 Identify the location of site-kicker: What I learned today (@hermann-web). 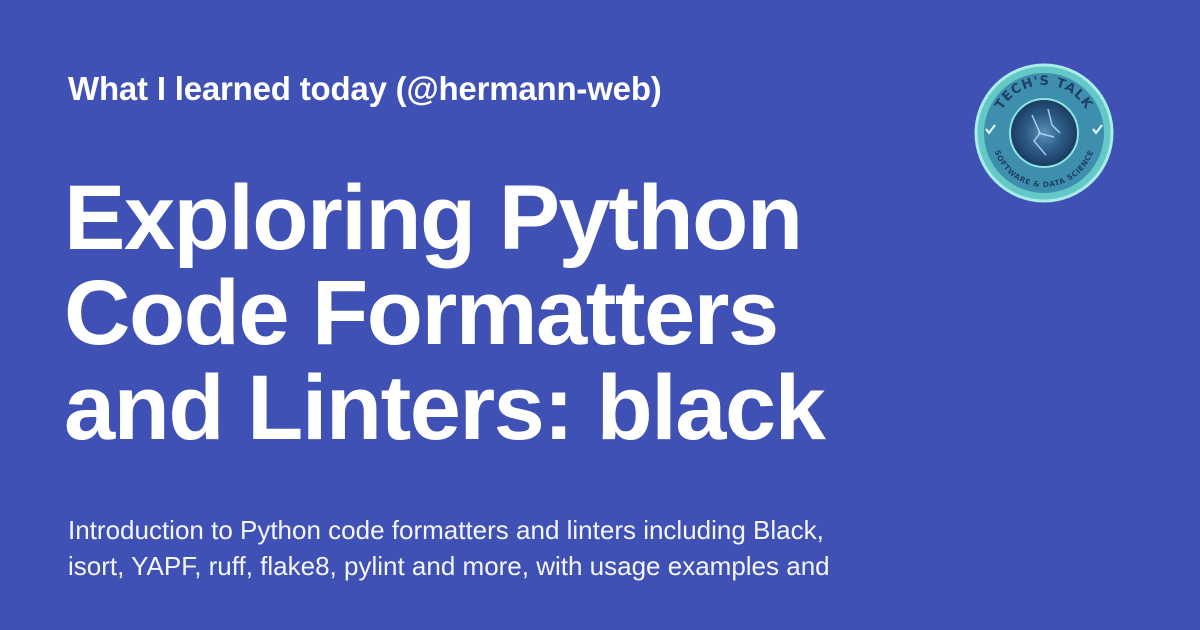
(365, 88).